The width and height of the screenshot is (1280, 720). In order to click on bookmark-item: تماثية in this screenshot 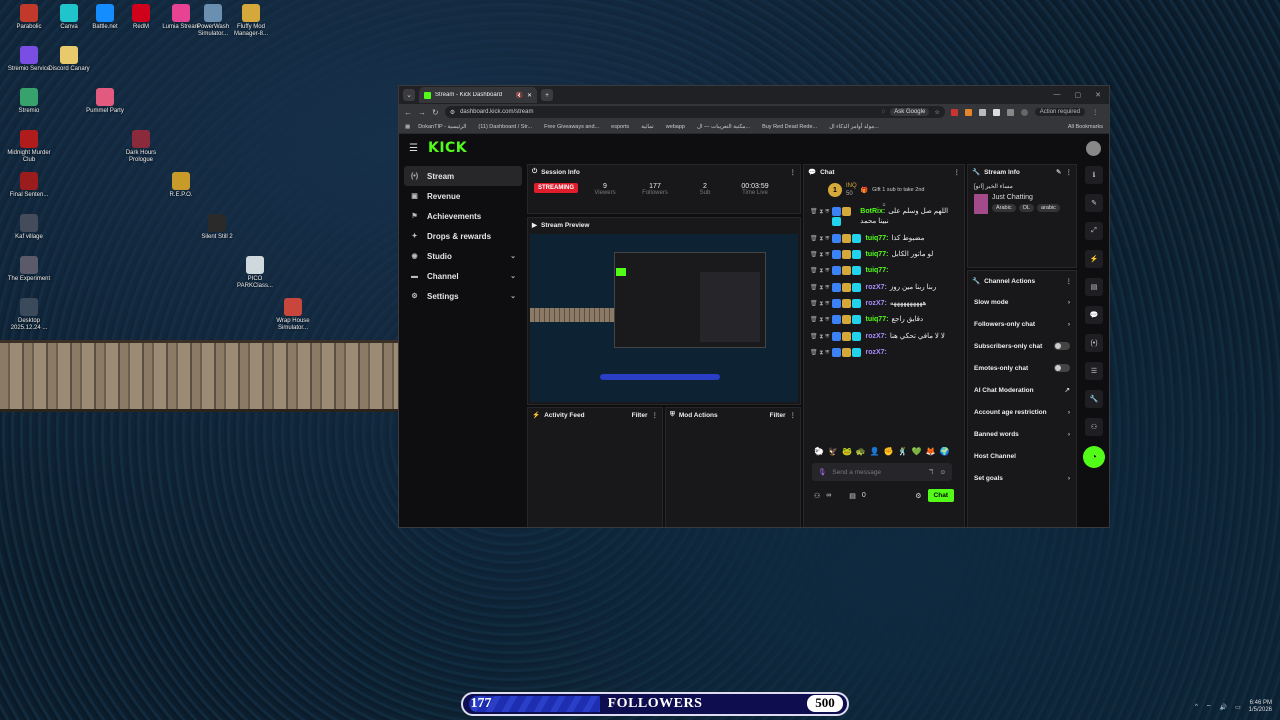, I will do `click(647, 127)`.